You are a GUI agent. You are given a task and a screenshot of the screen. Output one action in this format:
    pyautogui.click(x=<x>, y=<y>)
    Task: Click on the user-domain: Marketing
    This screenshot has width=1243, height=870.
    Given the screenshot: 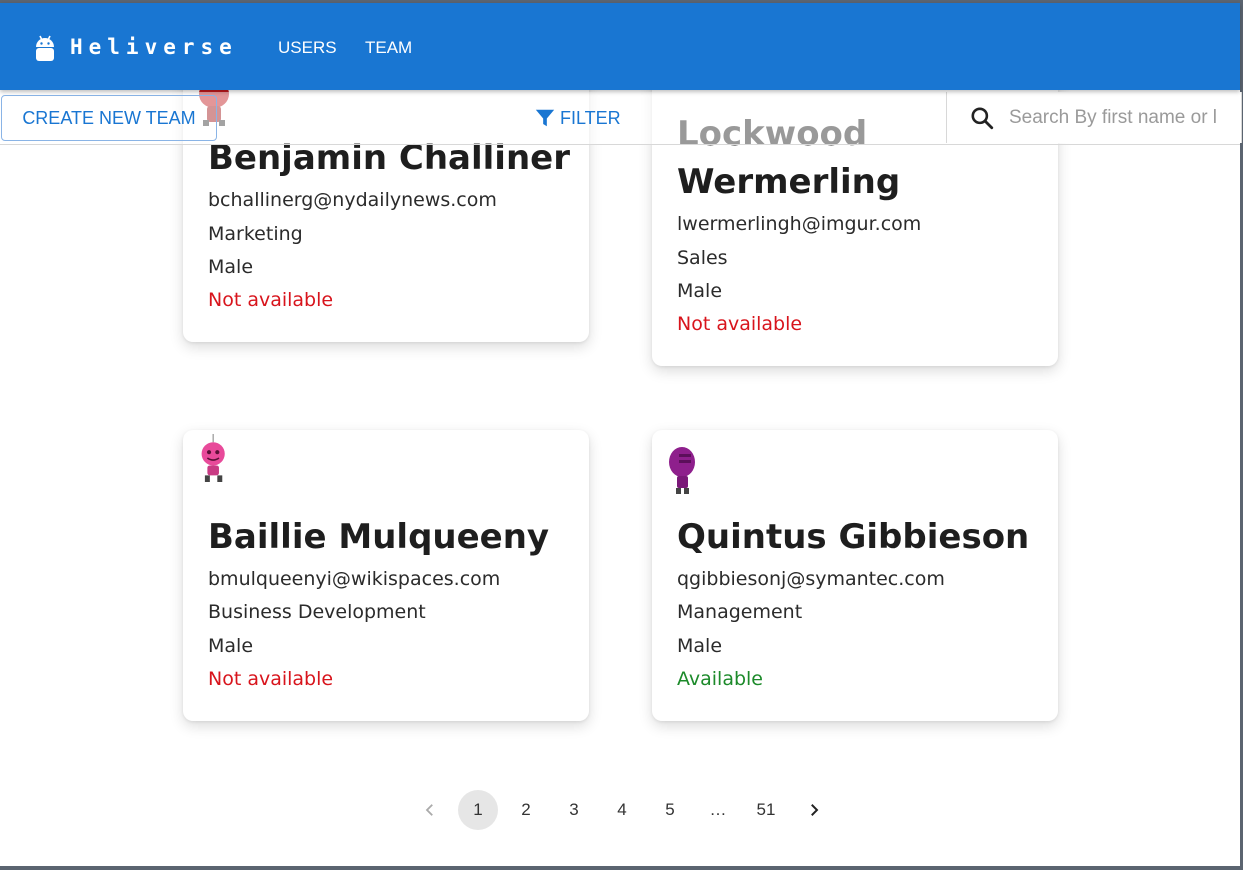 What is the action you would take?
    pyautogui.click(x=255, y=234)
    